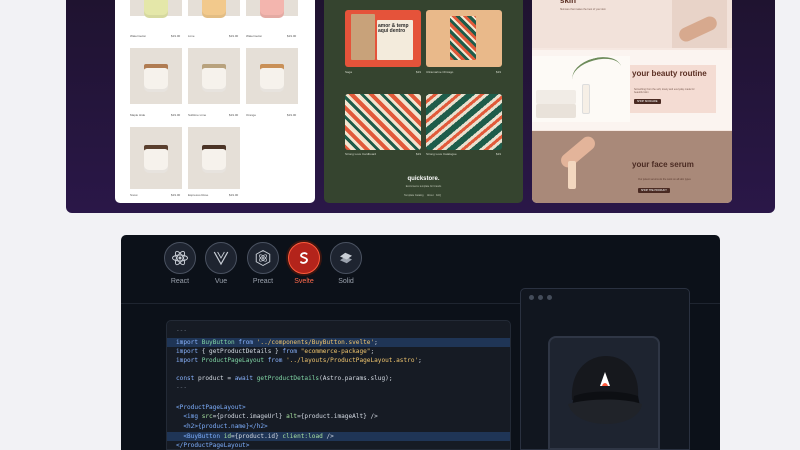  What do you see at coordinates (251, 115) in the screenshot?
I see `product-name: Orange` at bounding box center [251, 115].